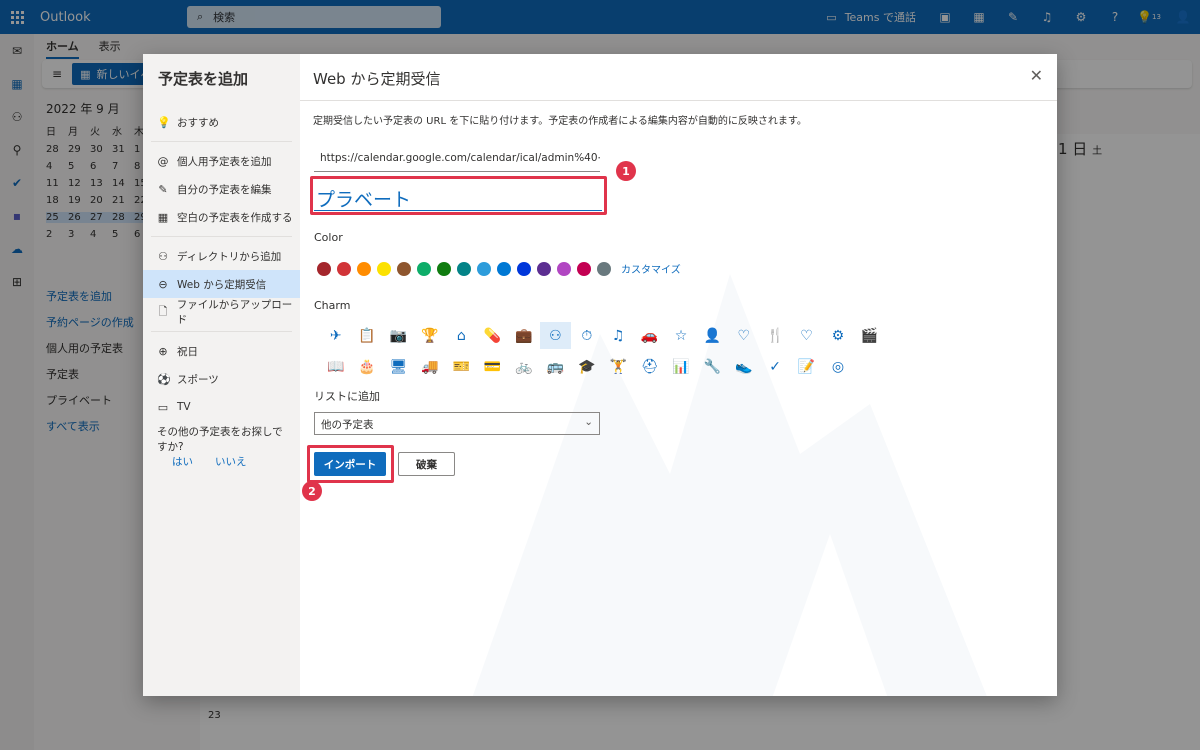 The width and height of the screenshot is (1200, 750). What do you see at coordinates (347, 425) in the screenshot?
I see `dropdown-value: 他の予定表` at bounding box center [347, 425].